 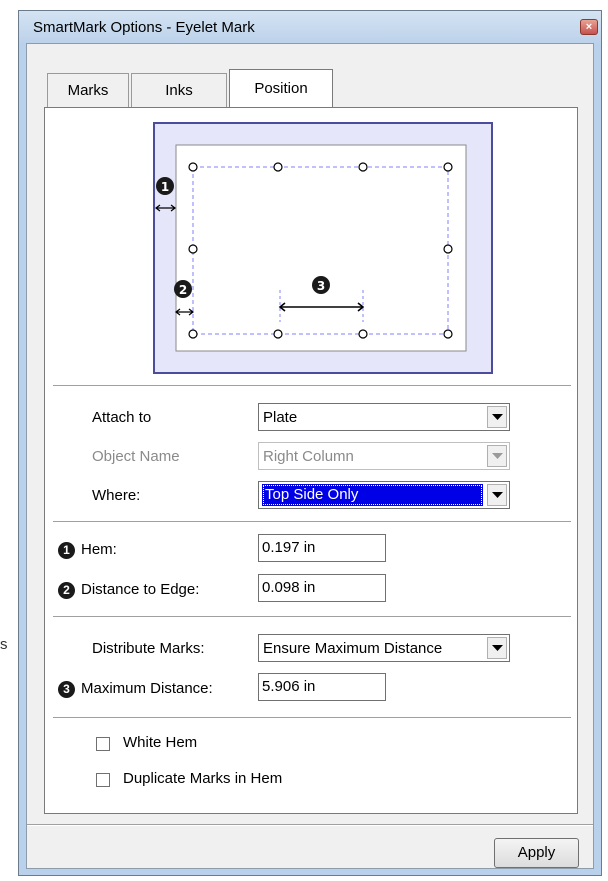 I want to click on apply-button-label: Apply, so click(x=536, y=852).